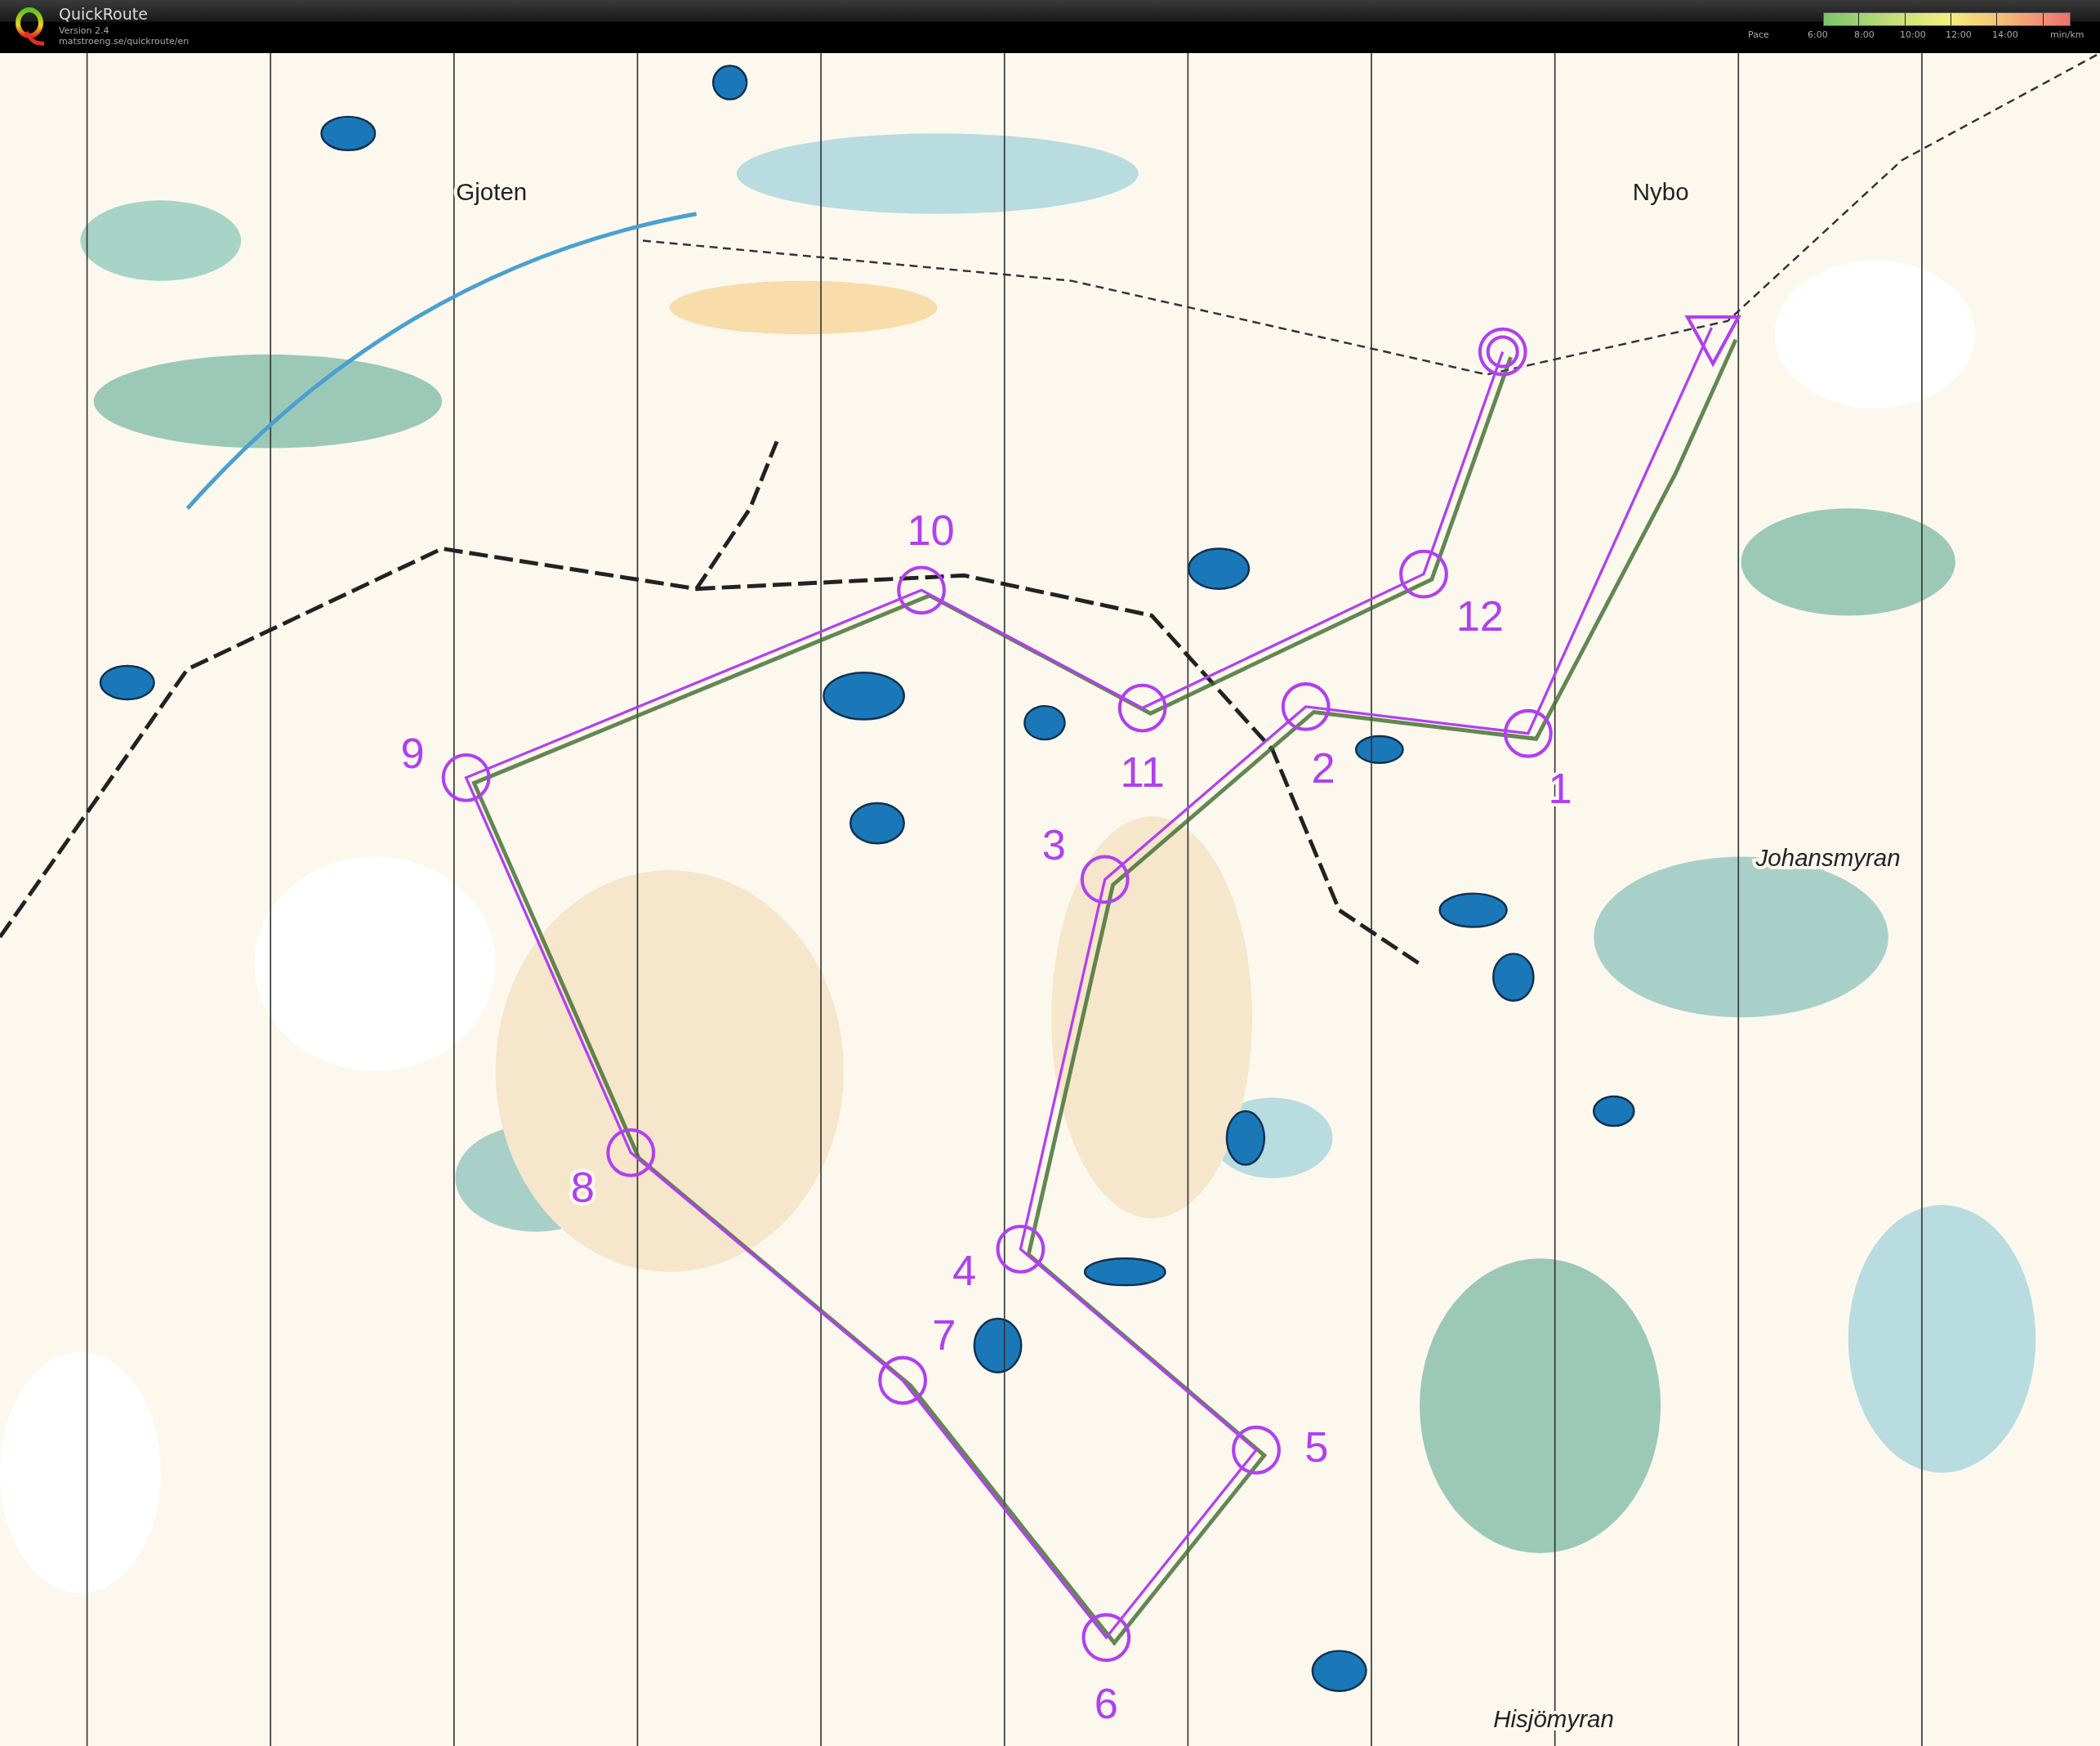  Describe the element at coordinates (104, 14) in the screenshot. I see `app-name: QuickRoute` at that location.